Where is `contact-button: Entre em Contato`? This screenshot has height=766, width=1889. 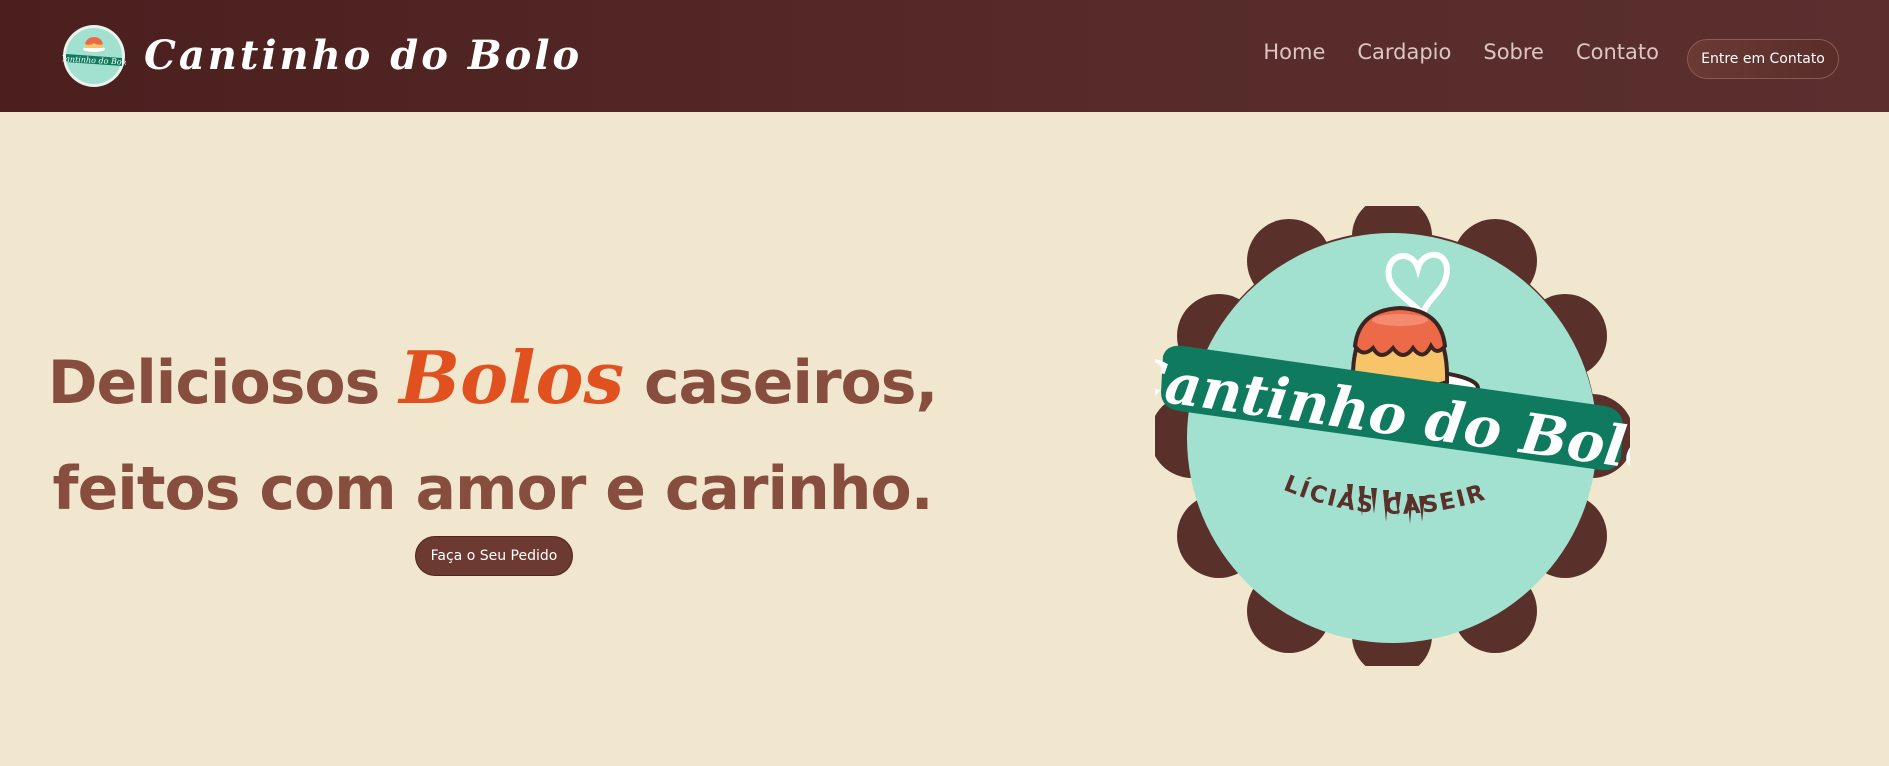
contact-button: Entre em Contato is located at coordinates (1763, 59).